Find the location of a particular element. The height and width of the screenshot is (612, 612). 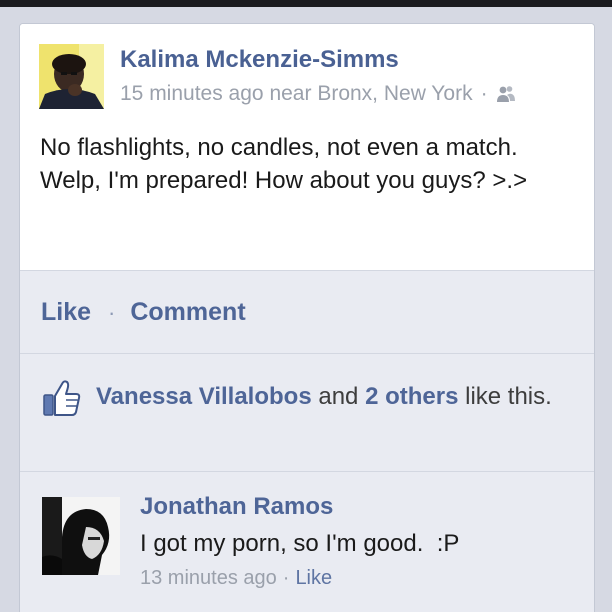

comment-like-button: Like is located at coordinates (313, 578).